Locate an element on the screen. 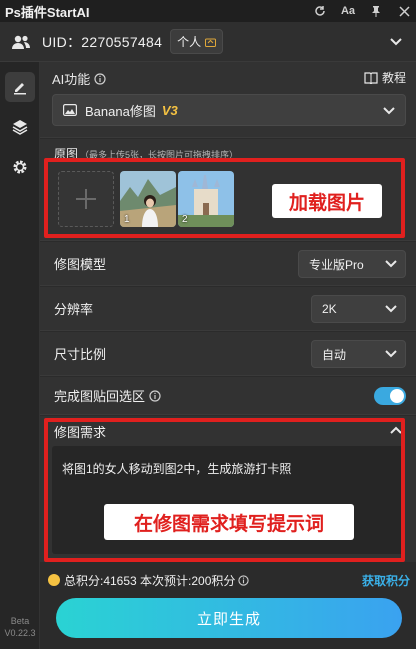 The image size is (416, 649). annotation-load-image: 加载图片 is located at coordinates (327, 201).